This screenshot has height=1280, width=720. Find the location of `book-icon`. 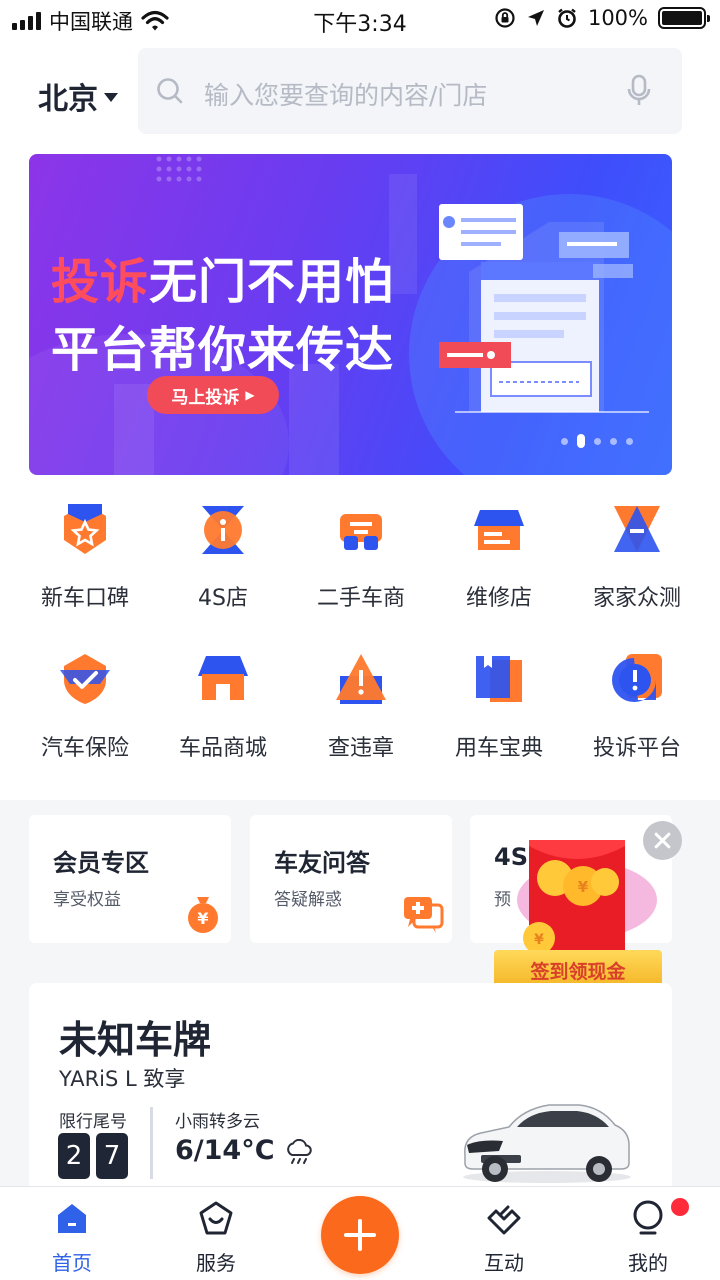

book-icon is located at coordinates (499, 679).